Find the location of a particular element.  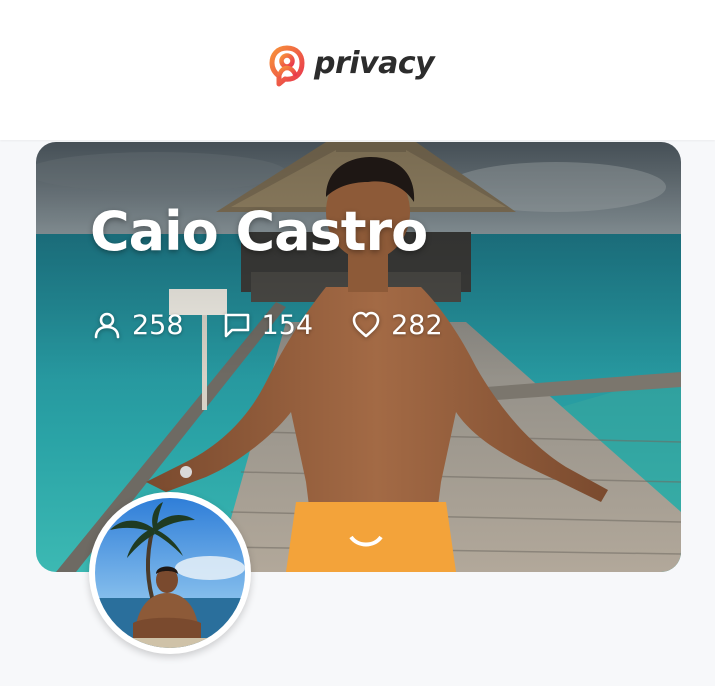

stat-likes-value: 282 is located at coordinates (417, 325).